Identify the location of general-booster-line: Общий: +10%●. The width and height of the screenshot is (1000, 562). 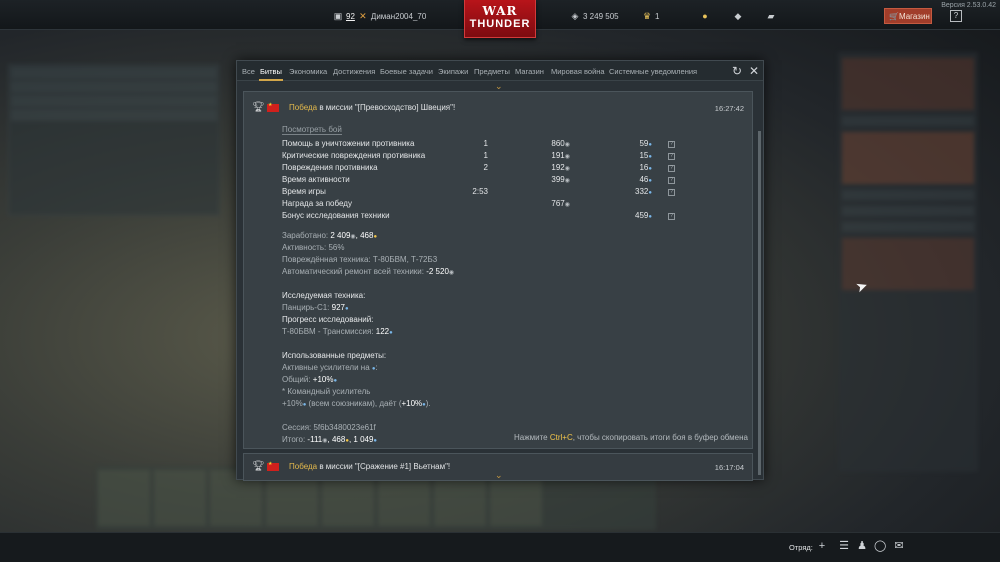
(310, 379).